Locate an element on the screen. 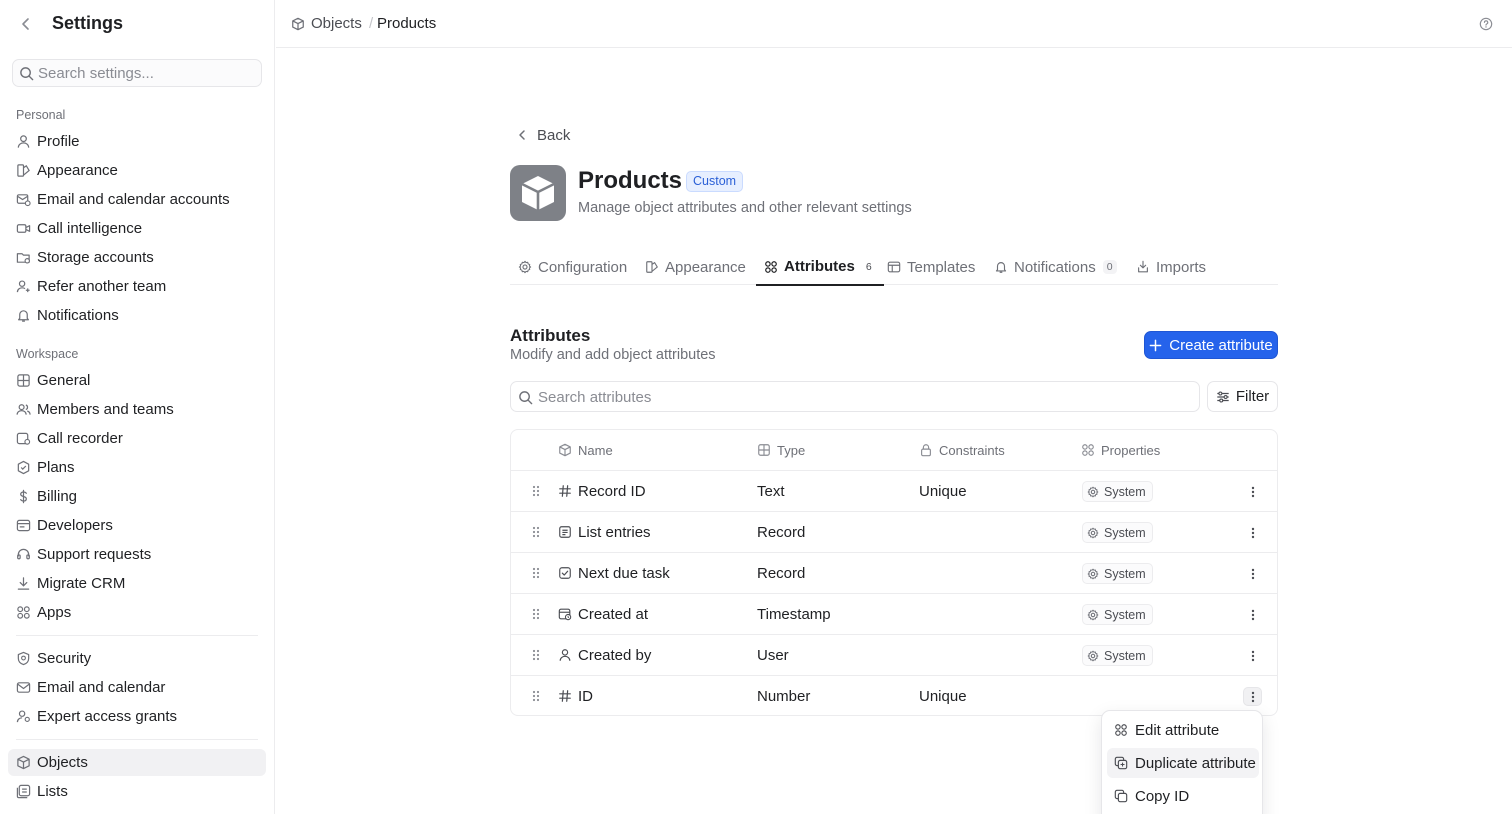 The image size is (1512, 814). sidebar-item-call-recorder: Call recorder is located at coordinates (137, 438).